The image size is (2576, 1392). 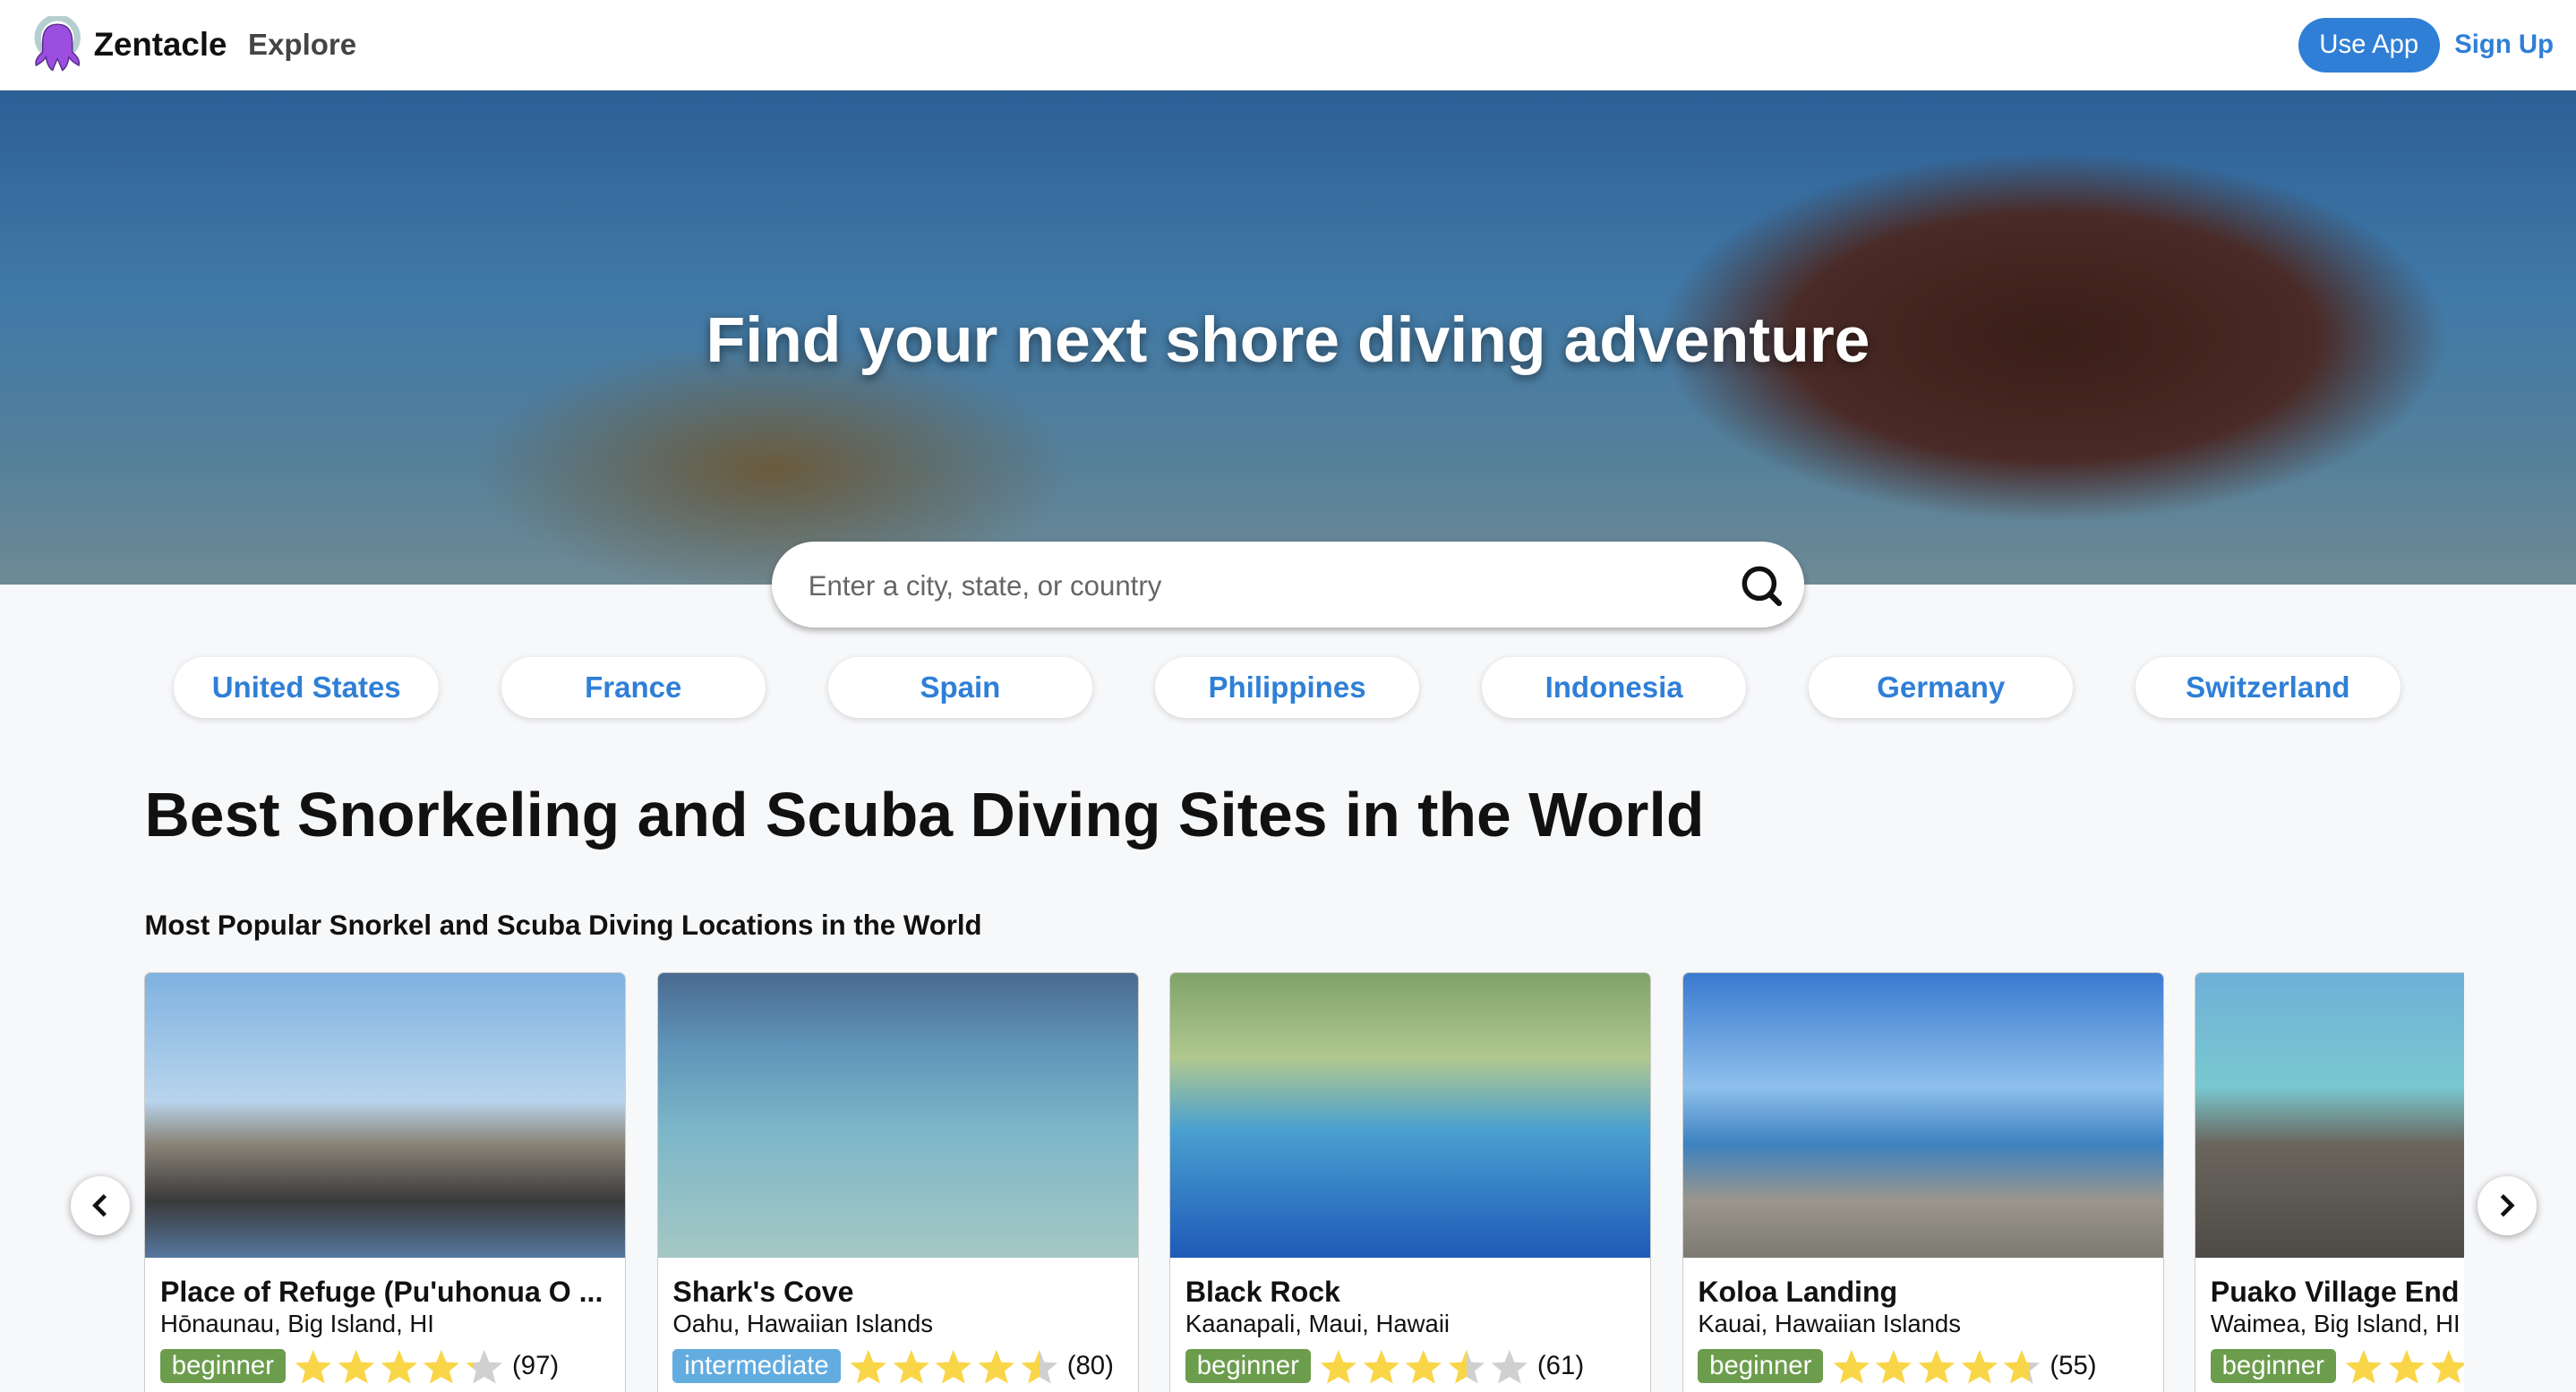 I want to click on site-location: Kaanapali, Maui, Hawaii, so click(x=1318, y=1324).